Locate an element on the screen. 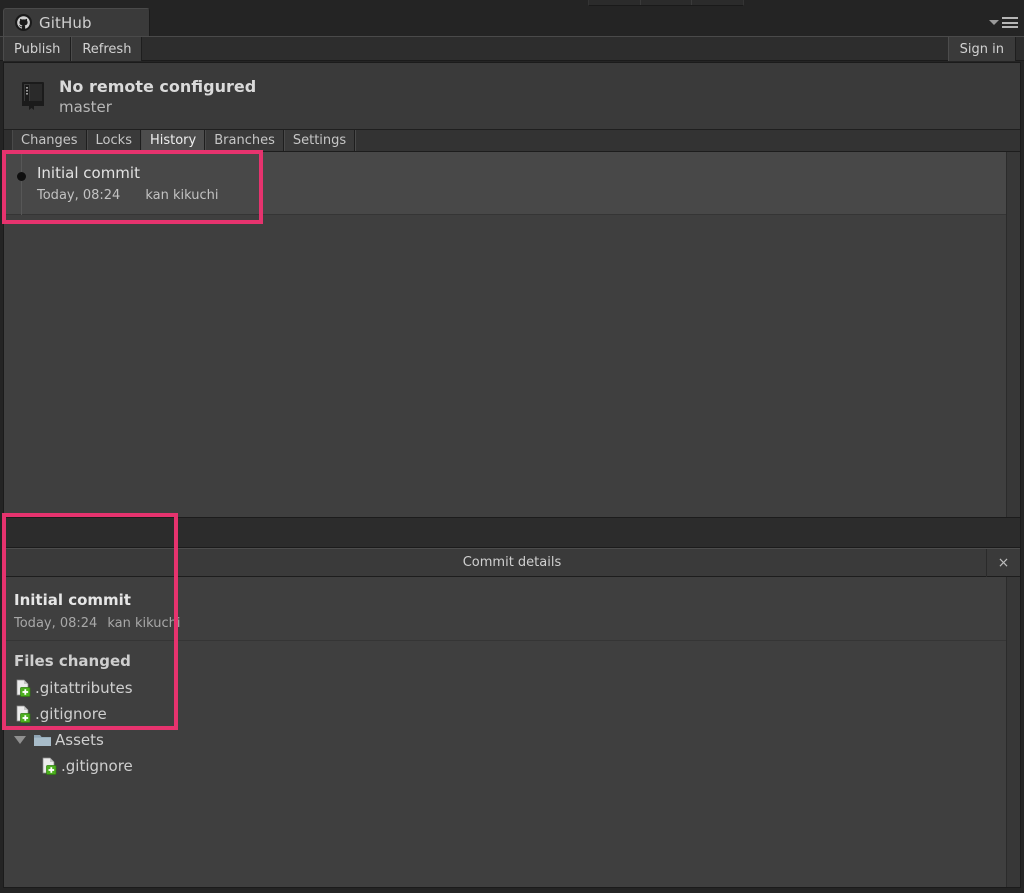  details-commit-summary: Initial commit is located at coordinates (72, 600).